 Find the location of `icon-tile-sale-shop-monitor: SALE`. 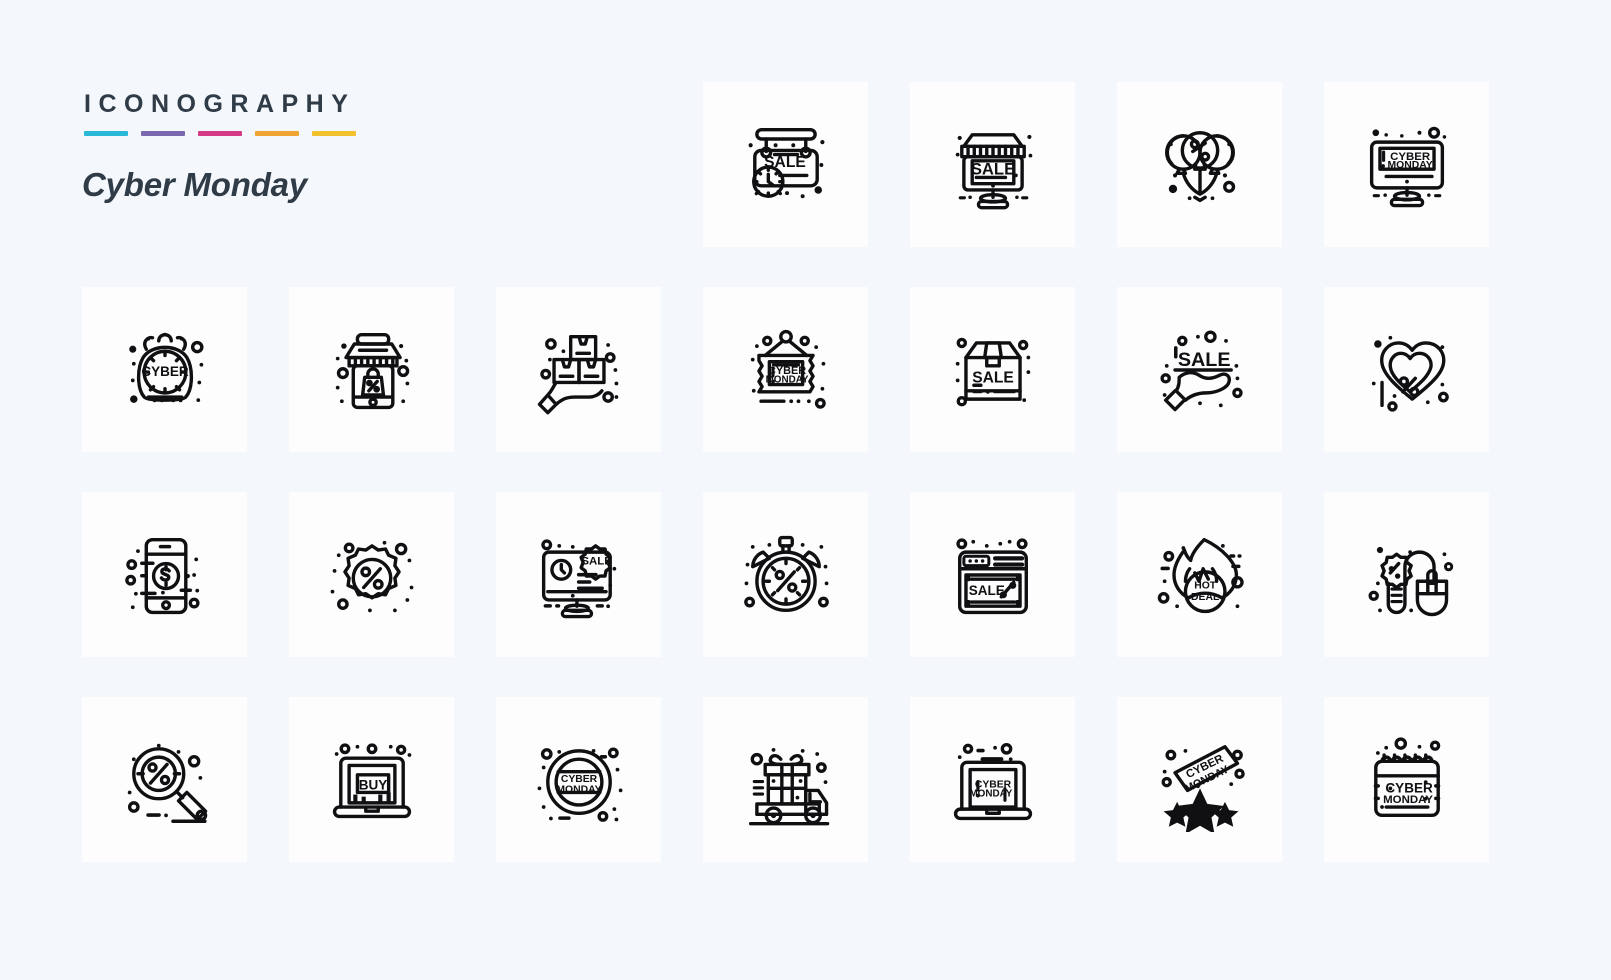

icon-tile-sale-shop-monitor: SALE is located at coordinates (992, 164).